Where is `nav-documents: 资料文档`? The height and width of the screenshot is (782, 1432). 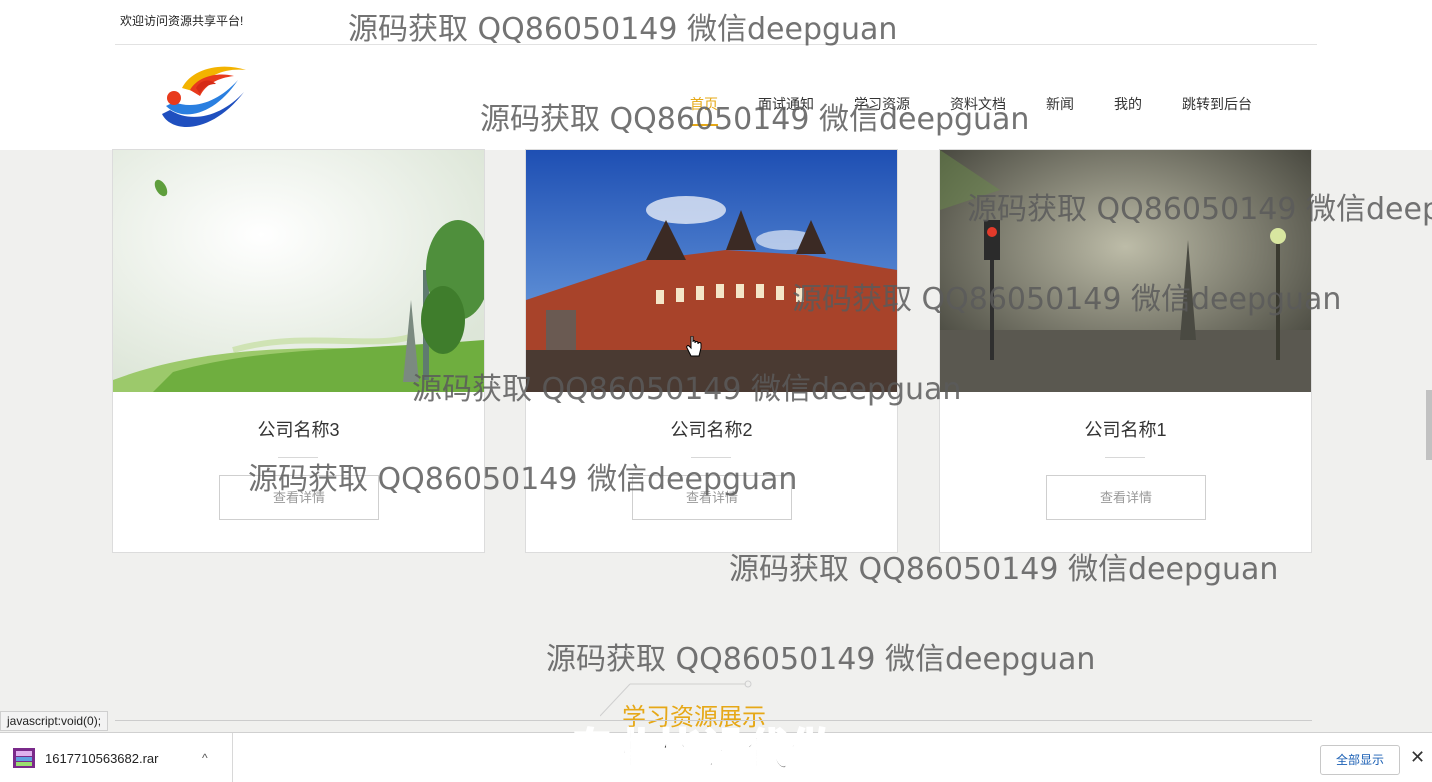 nav-documents: 资料文档 is located at coordinates (978, 107).